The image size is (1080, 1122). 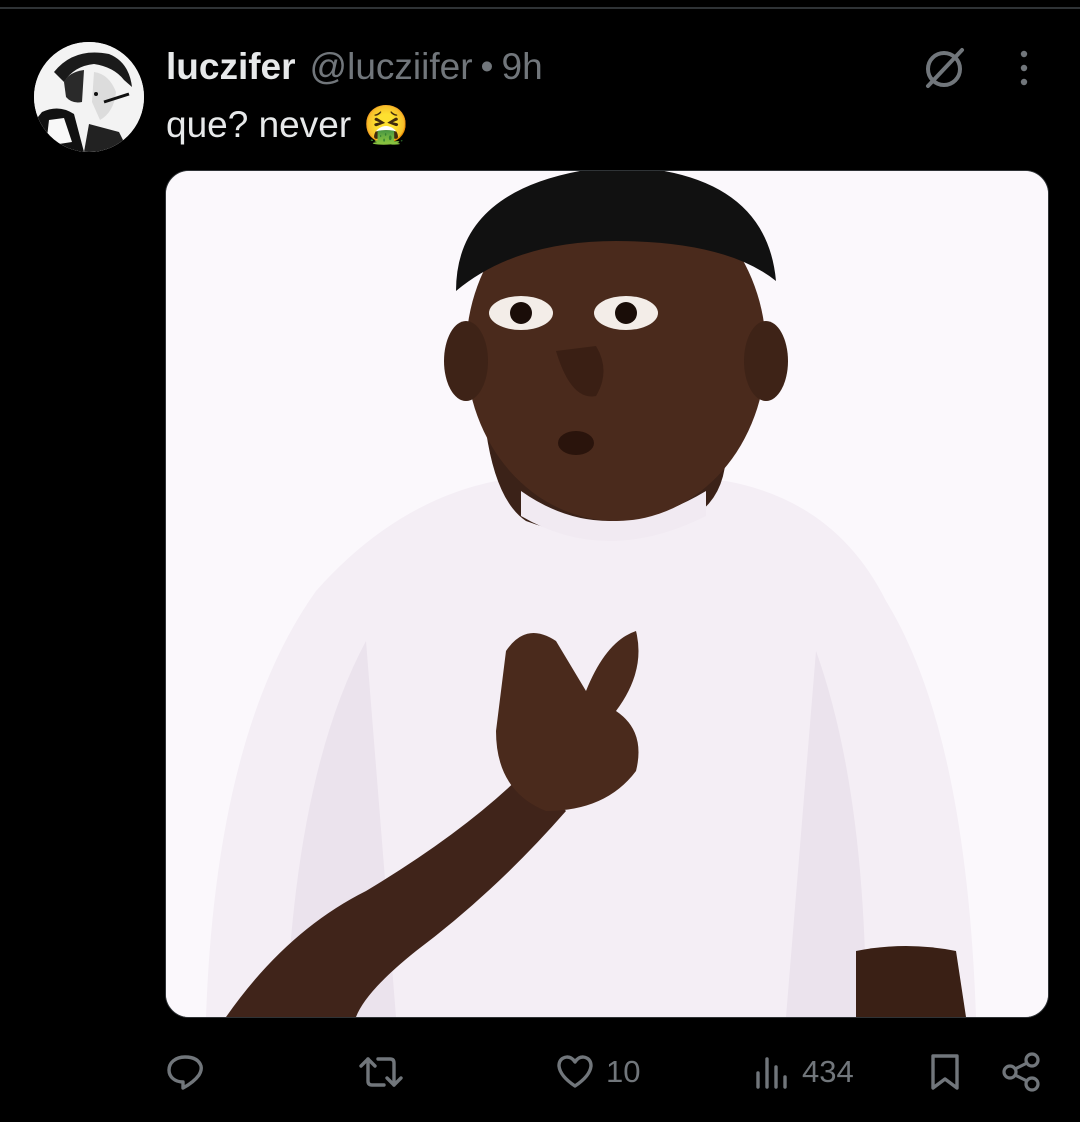 I want to click on share-button, so click(x=1022, y=1072).